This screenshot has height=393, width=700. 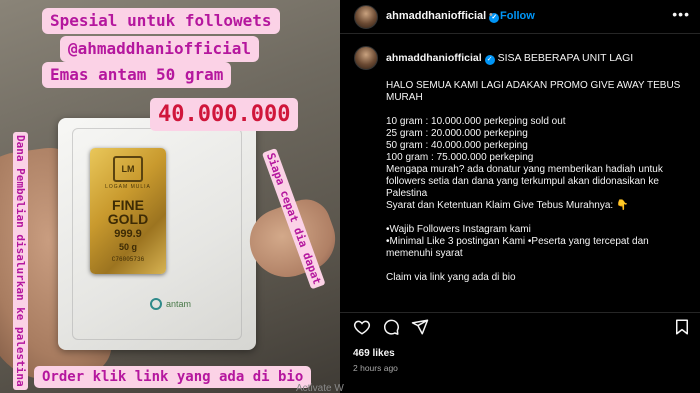 I want to click on caption-username: ahmaddhaniofficial, so click(x=434, y=58).